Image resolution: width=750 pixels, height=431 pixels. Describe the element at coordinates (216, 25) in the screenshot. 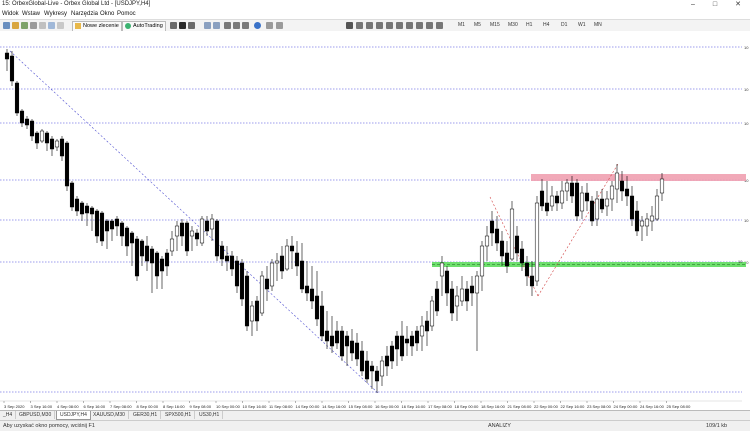

I see `zoom-out-icon` at that location.